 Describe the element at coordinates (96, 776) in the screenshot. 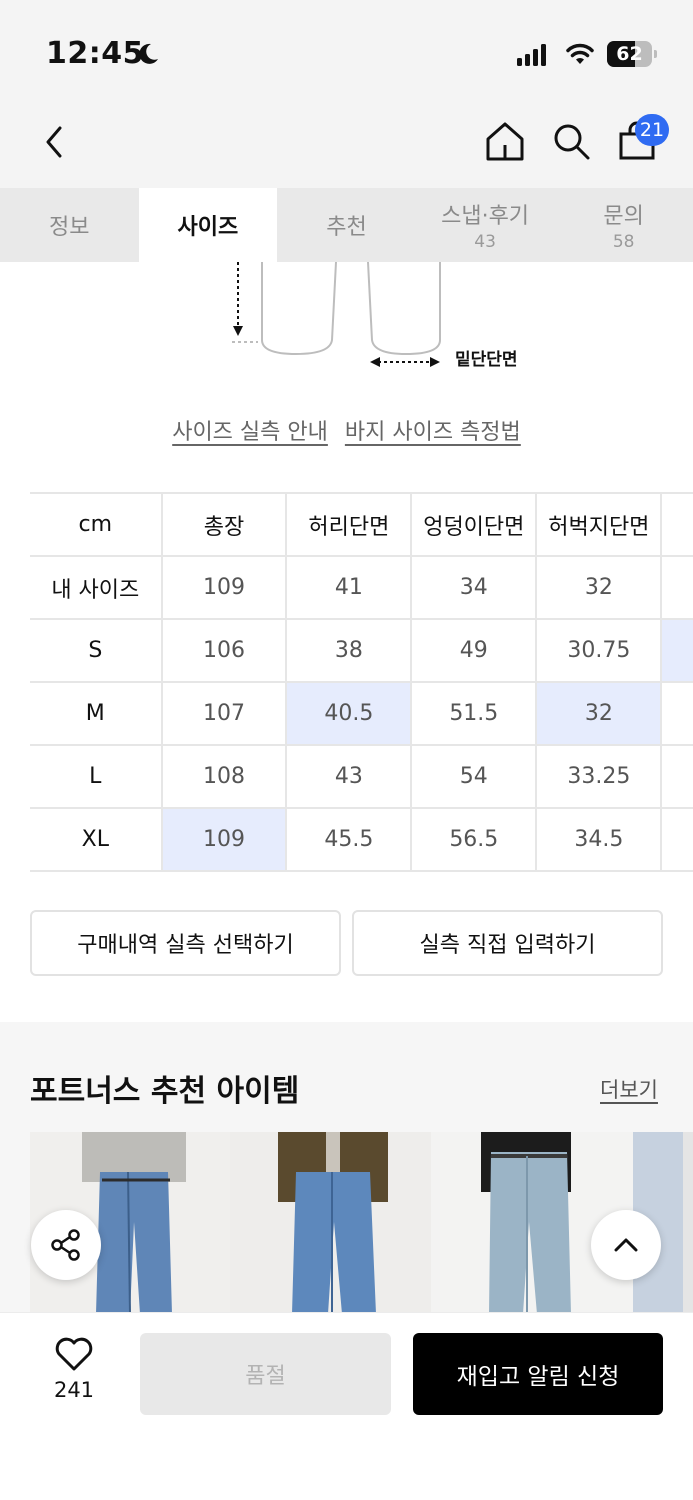

I see `row-label: L` at that location.